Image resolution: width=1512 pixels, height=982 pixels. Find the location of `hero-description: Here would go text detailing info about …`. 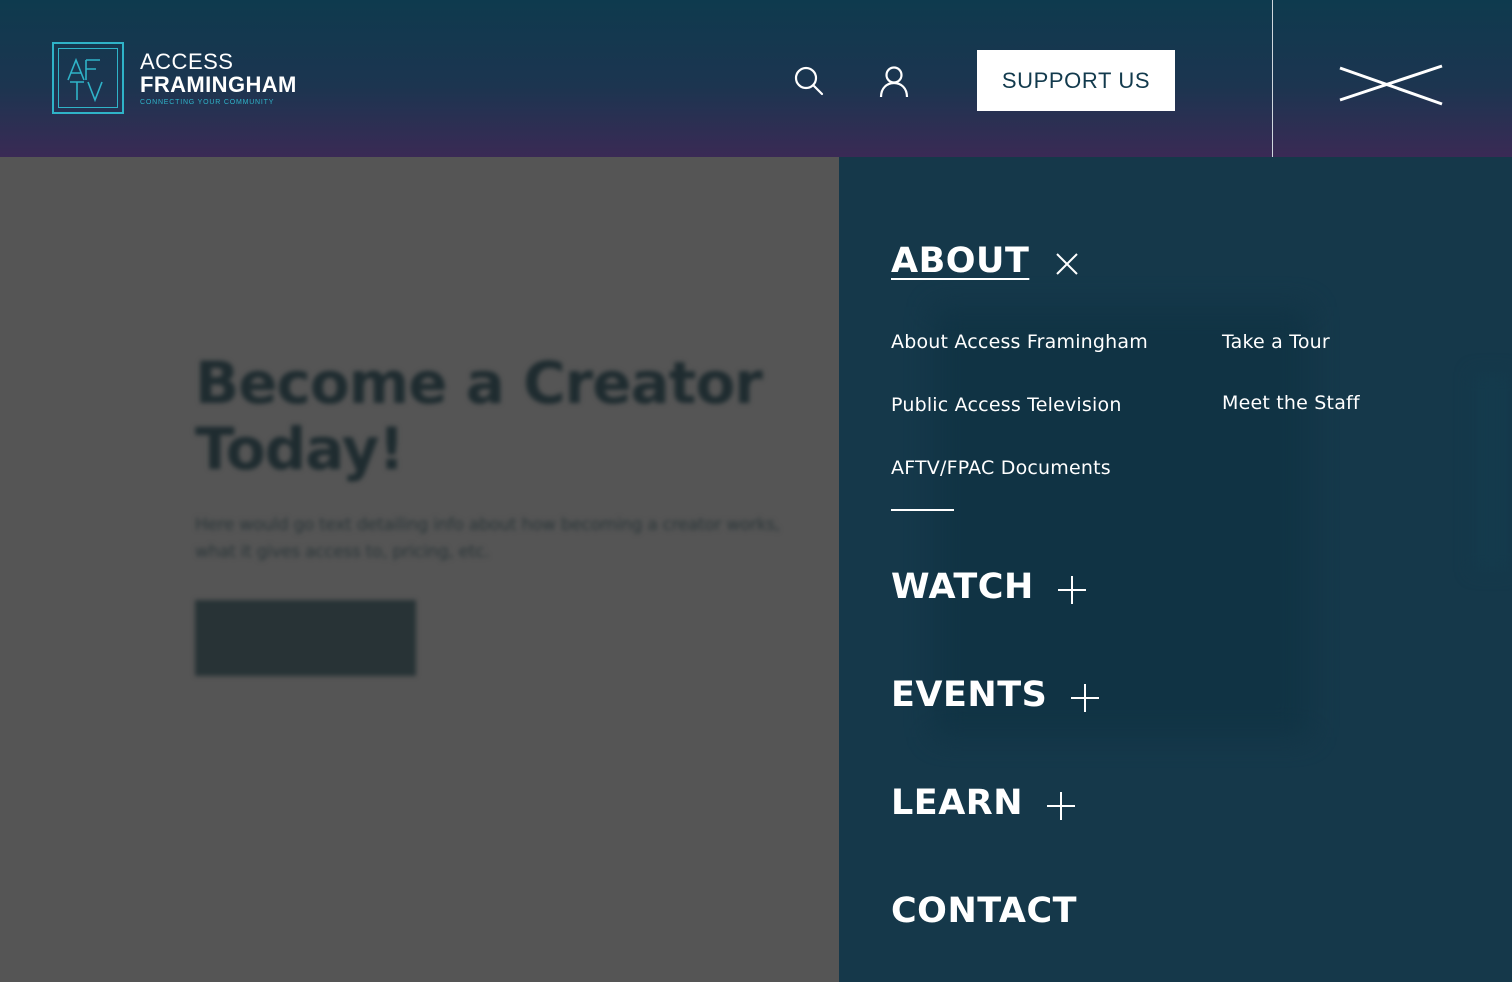

hero-description: Here would go text detailing info about … is located at coordinates (520, 539).